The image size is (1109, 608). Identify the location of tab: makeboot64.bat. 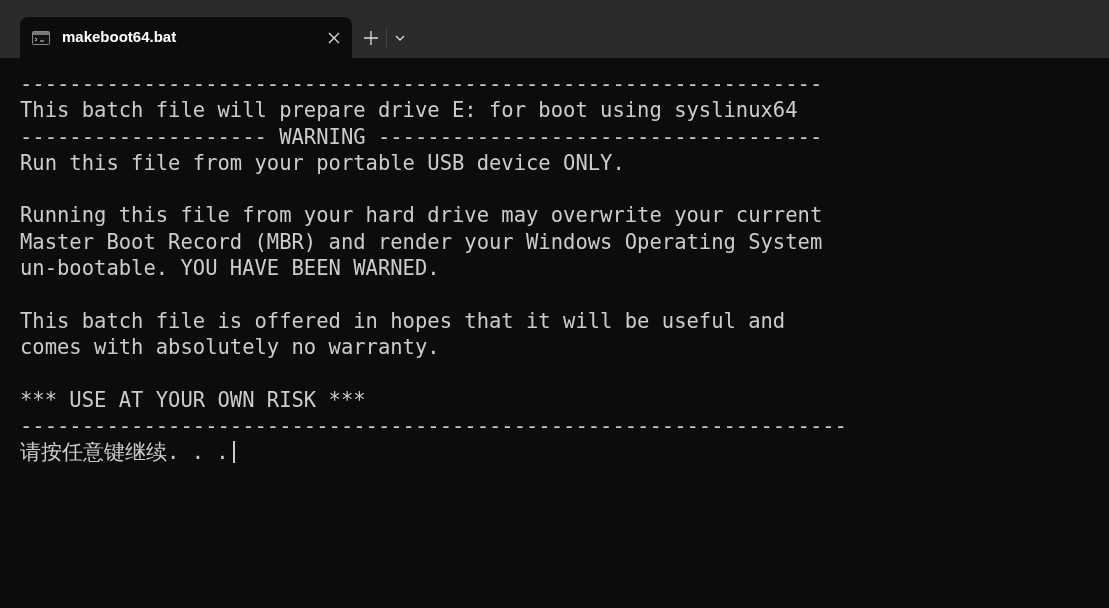
(186, 37).